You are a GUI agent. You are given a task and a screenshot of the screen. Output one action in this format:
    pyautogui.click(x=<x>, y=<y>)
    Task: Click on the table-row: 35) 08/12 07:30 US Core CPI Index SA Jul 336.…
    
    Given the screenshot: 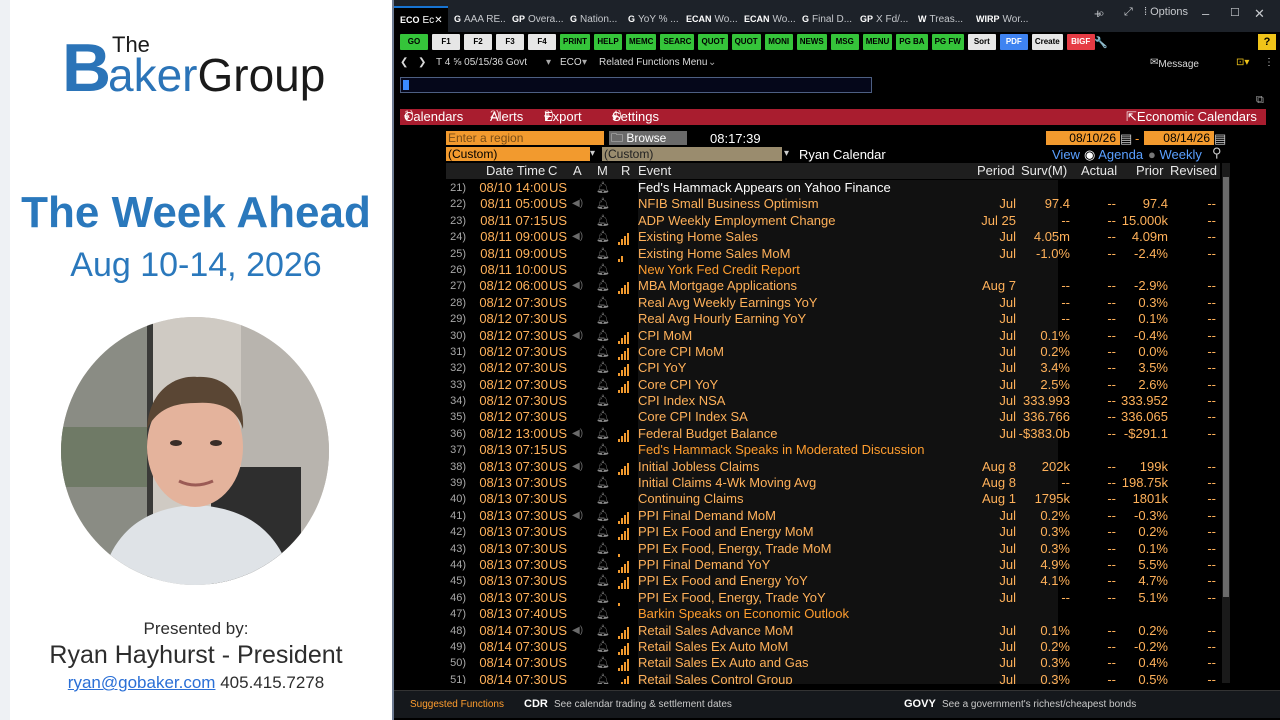 What is the action you would take?
    pyautogui.click(x=833, y=417)
    